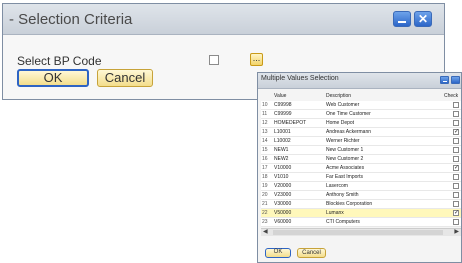 Image resolution: width=462 pixels, height=263 pixels. Describe the element at coordinates (344, 177) in the screenshot. I see `row-description: Far East Imports` at that location.